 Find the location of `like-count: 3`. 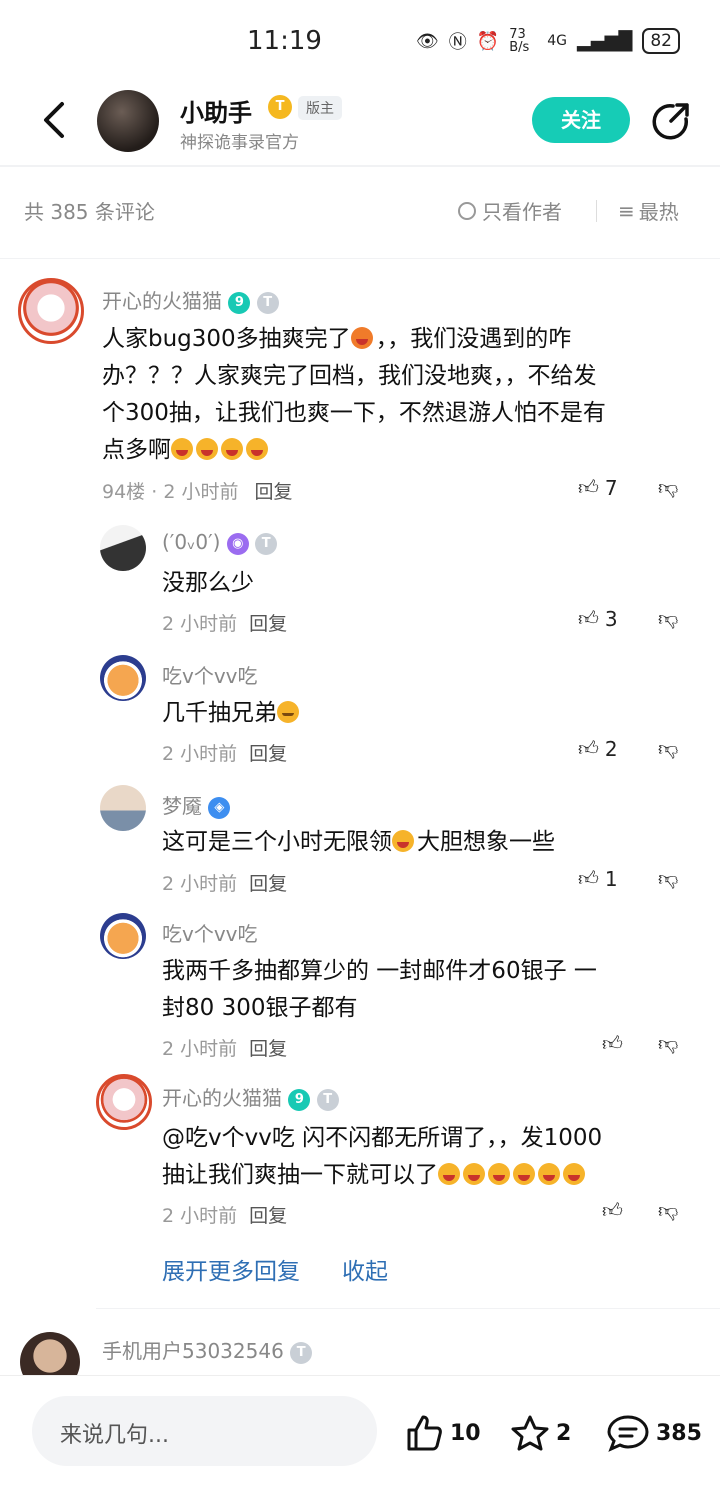

like-count: 3 is located at coordinates (611, 618).